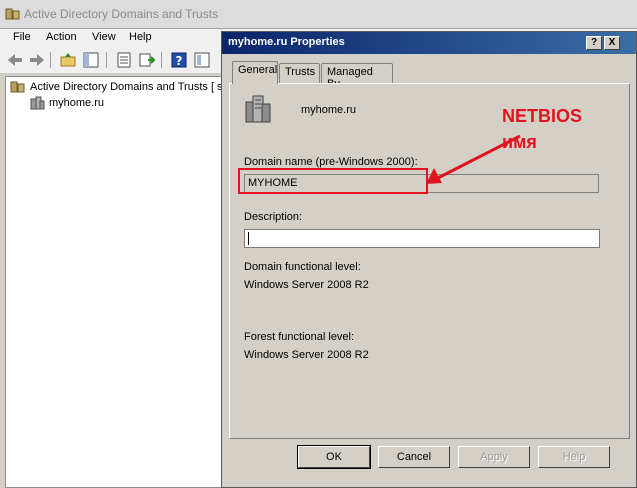  I want to click on up-folder-icon, so click(68, 60).